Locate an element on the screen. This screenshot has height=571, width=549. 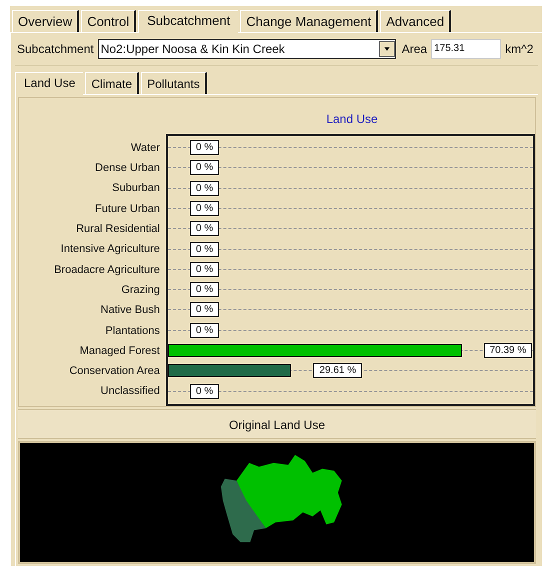
chart-title: Land Use is located at coordinates (352, 119).